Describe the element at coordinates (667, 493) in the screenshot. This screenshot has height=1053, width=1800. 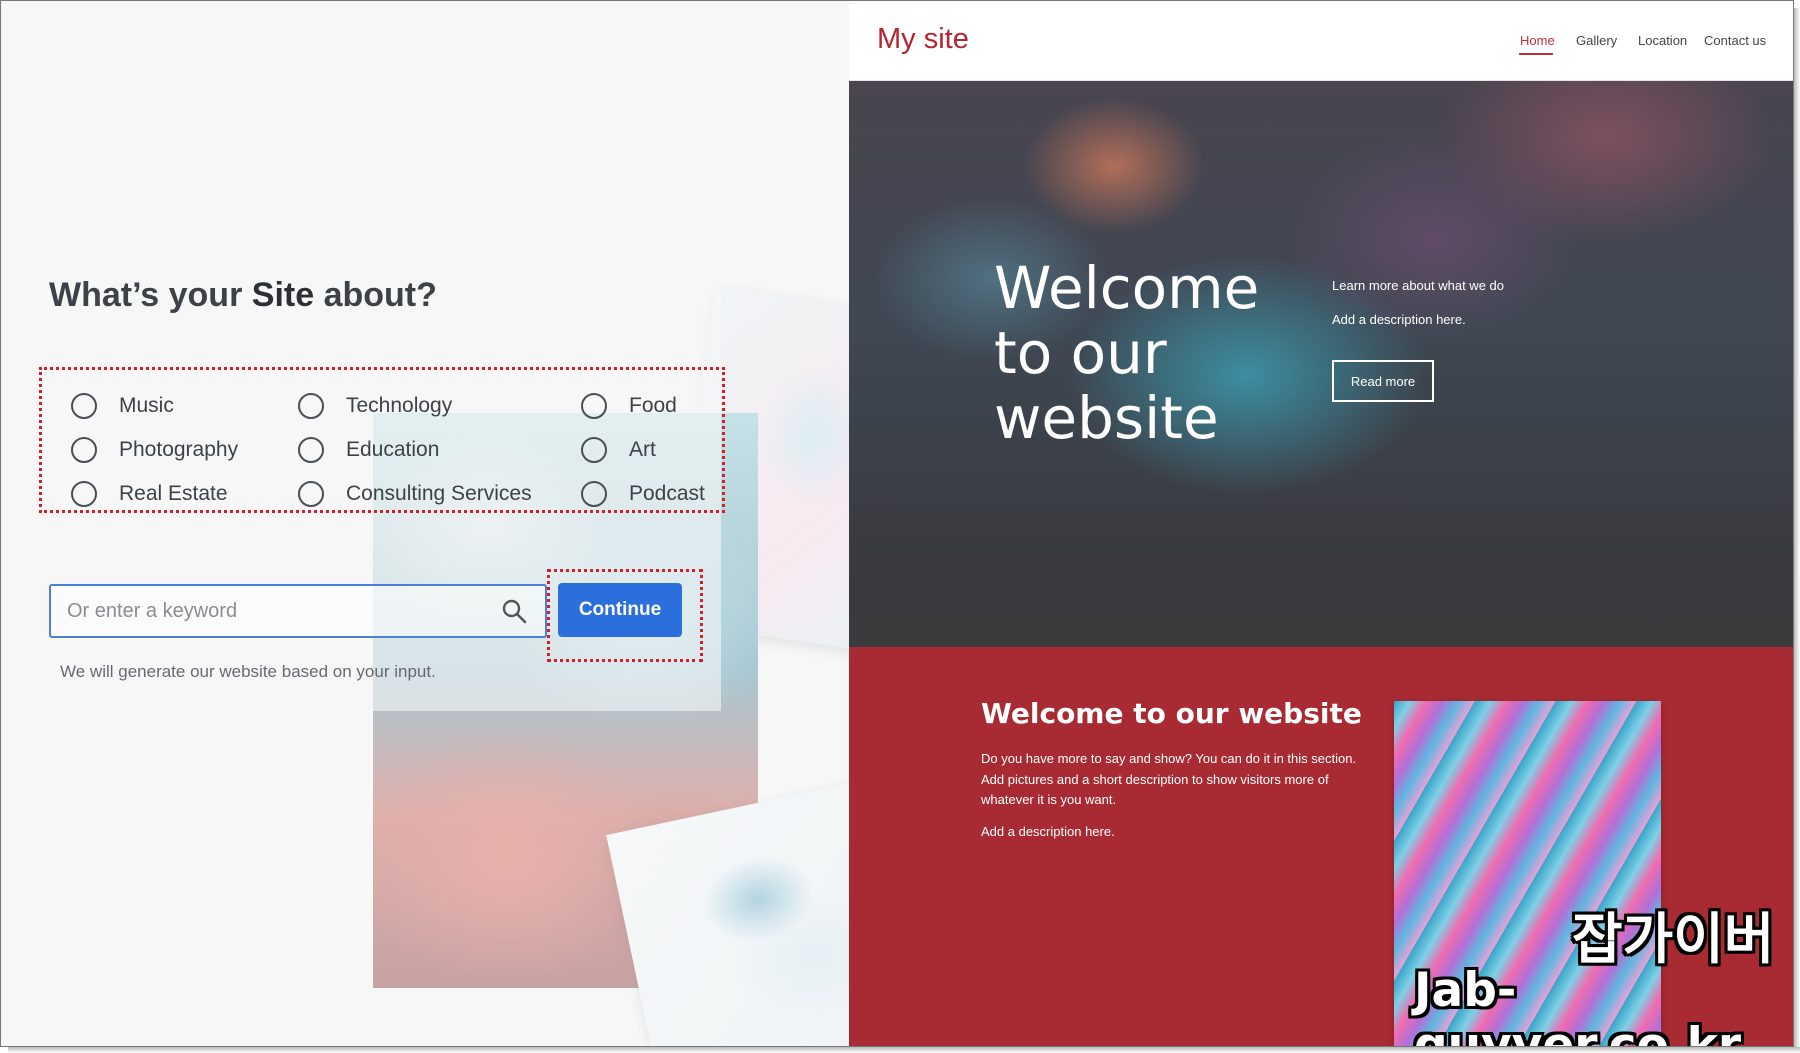
I see `option-label: Podcast` at that location.